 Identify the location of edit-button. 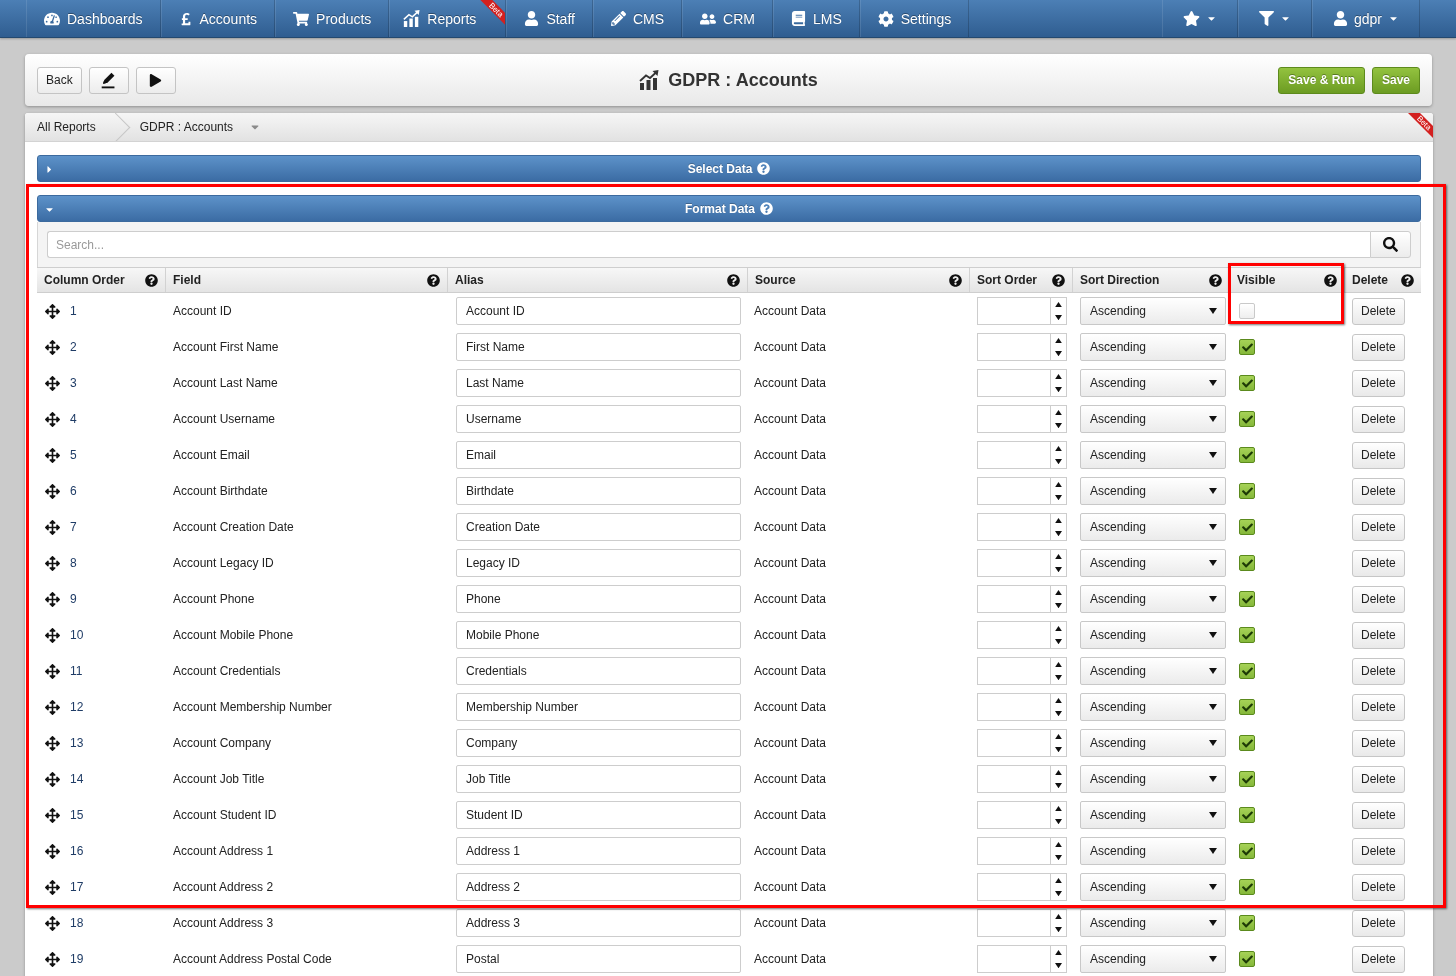
(108, 80).